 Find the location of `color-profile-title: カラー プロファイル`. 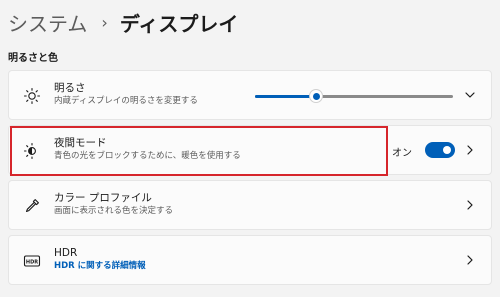

color-profile-title: カラー プロファイル is located at coordinates (103, 198).